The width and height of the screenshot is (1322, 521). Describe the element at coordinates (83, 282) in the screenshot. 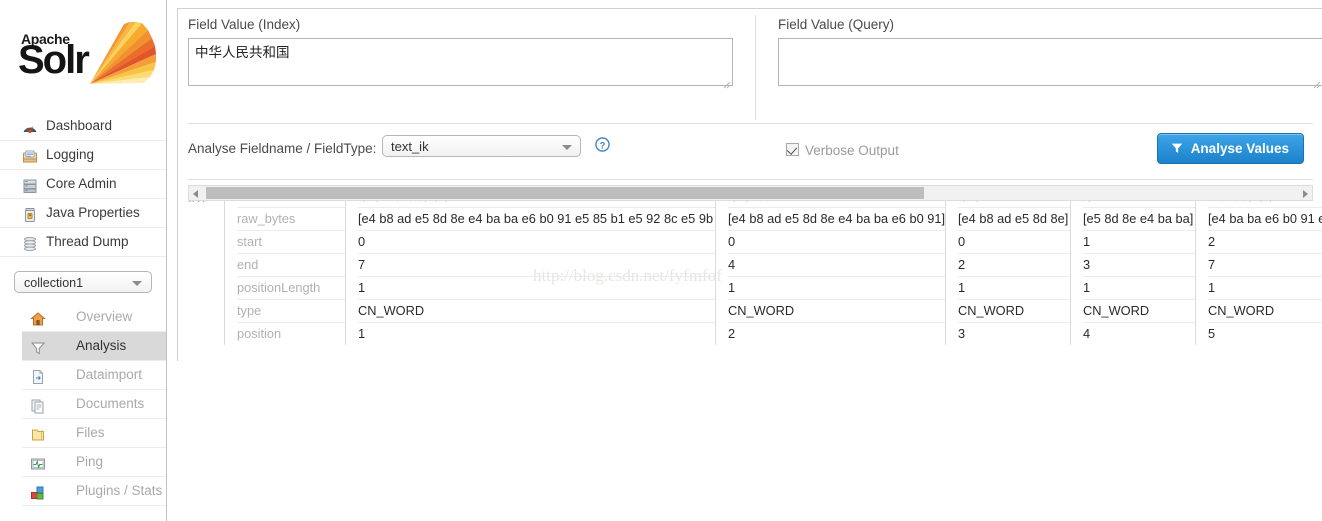

I see `core-selector: collection1` at that location.